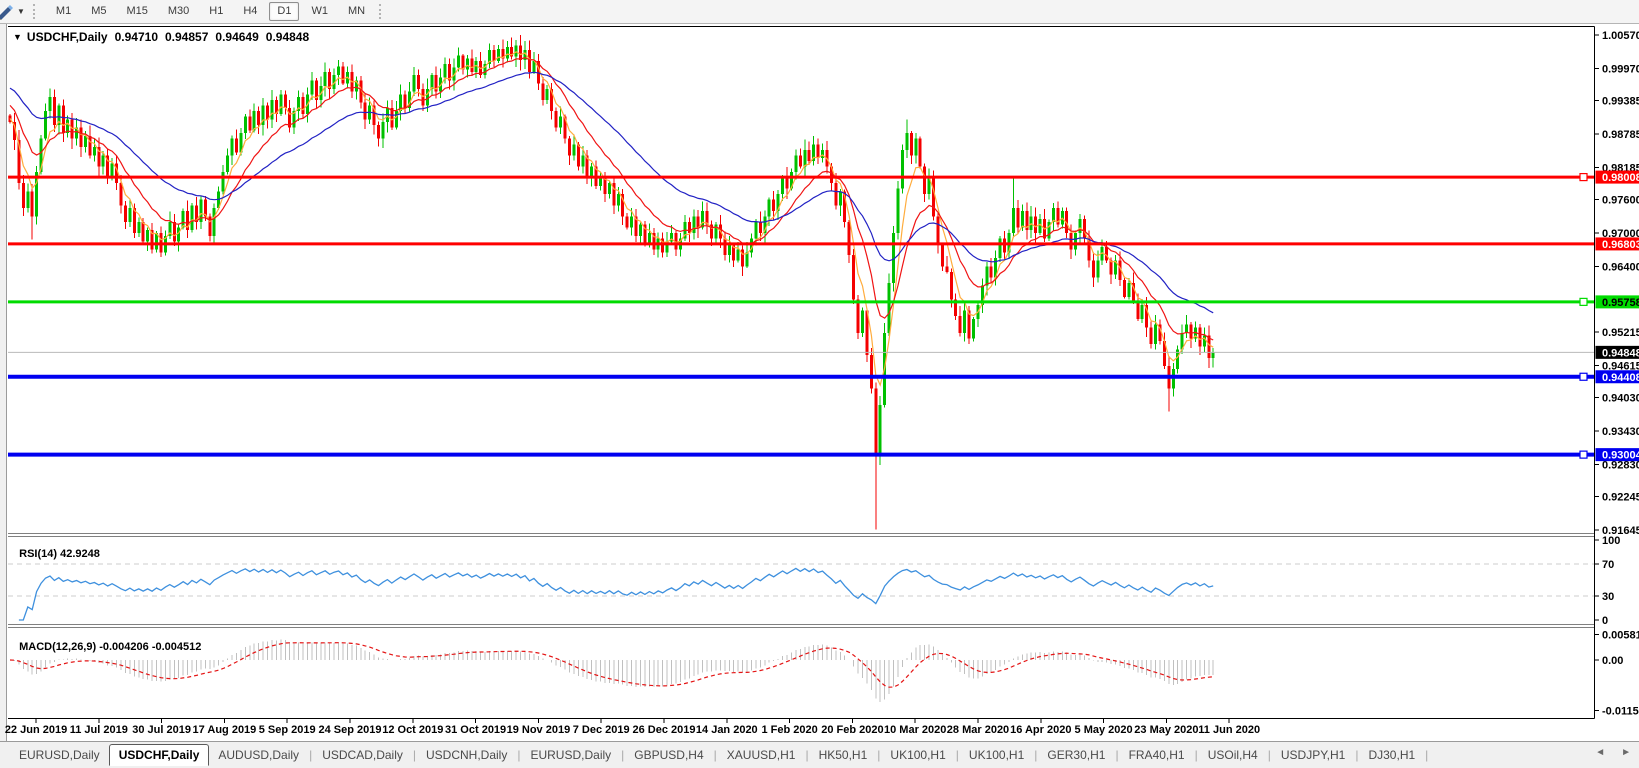  Describe the element at coordinates (1583, 376) in the screenshot. I see `line-handle-0.94408` at that location.